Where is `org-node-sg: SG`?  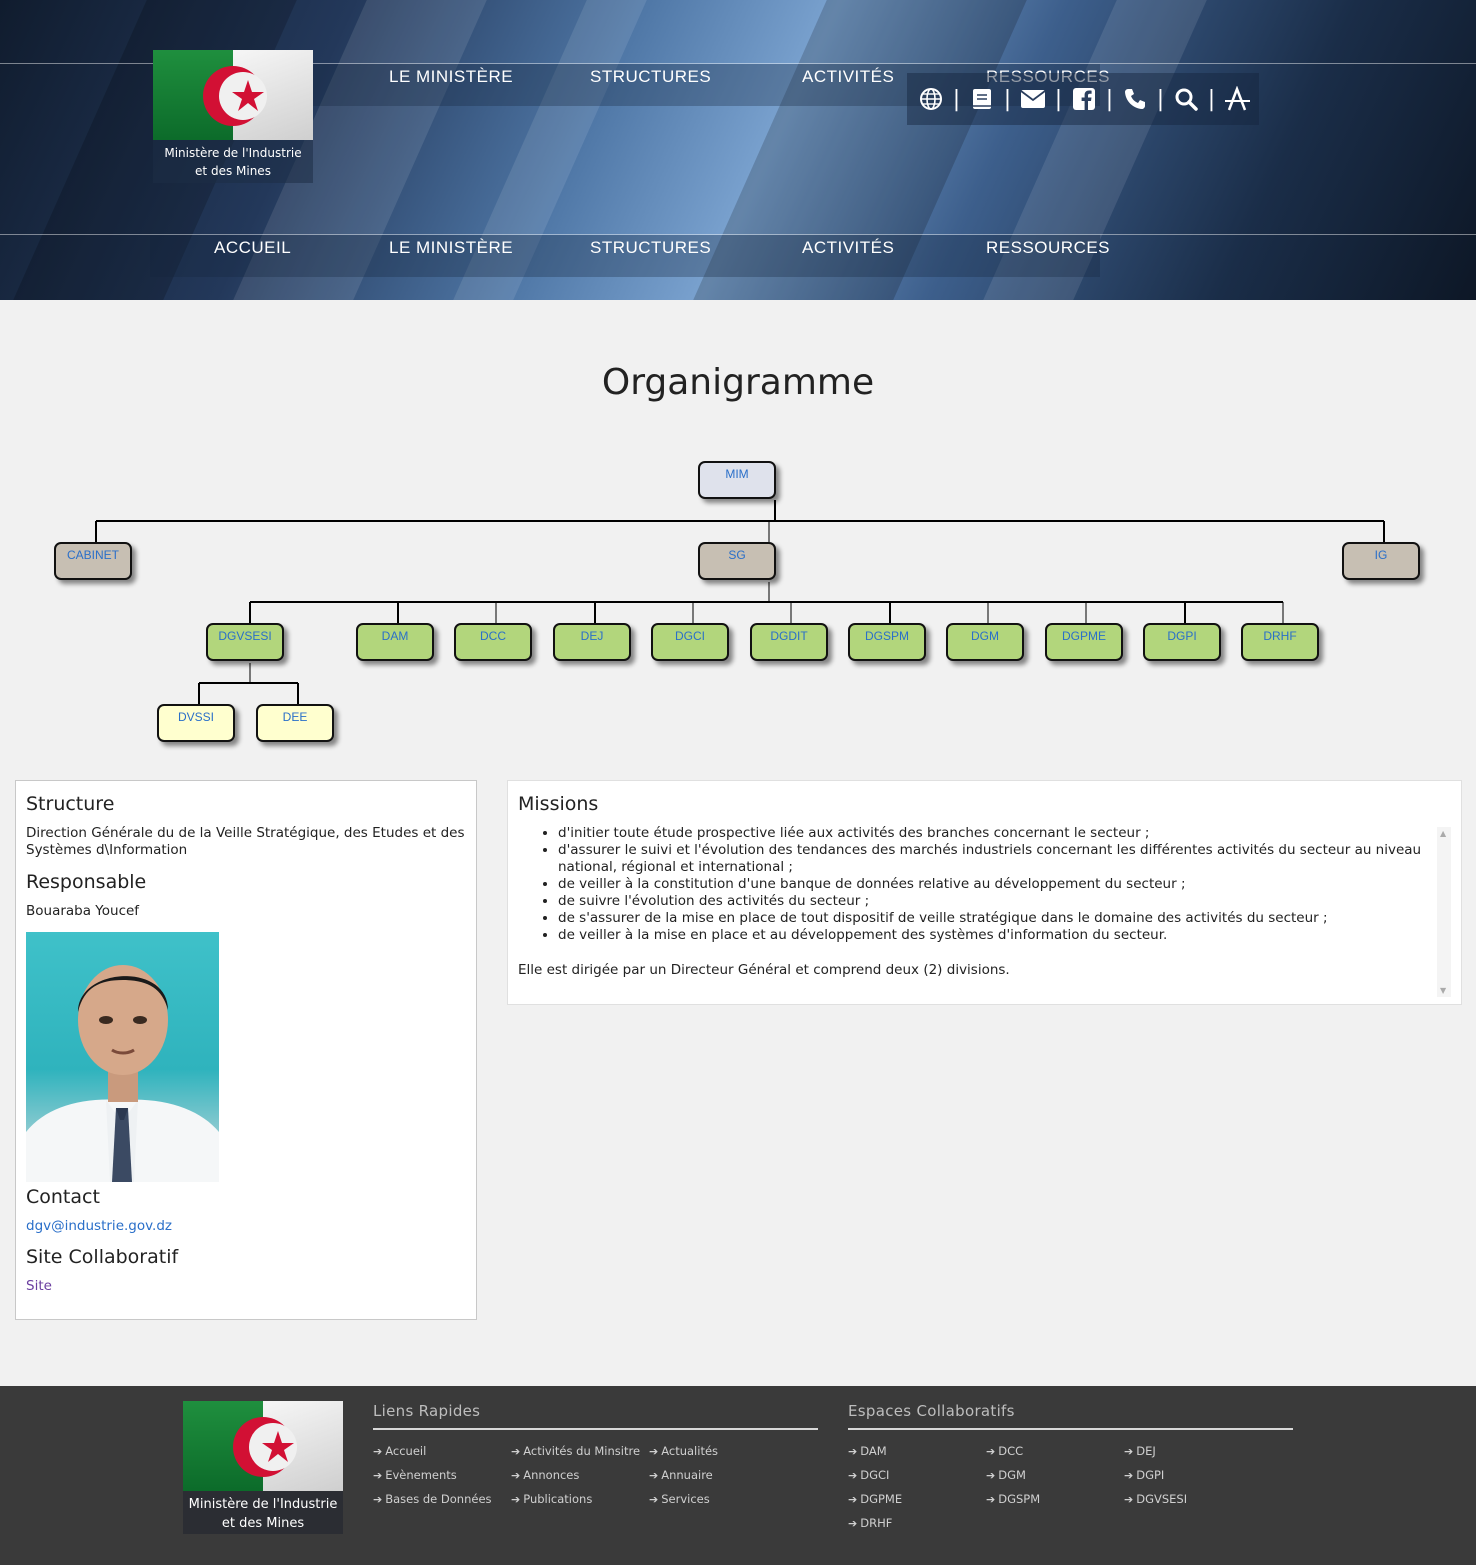
org-node-sg: SG is located at coordinates (737, 561).